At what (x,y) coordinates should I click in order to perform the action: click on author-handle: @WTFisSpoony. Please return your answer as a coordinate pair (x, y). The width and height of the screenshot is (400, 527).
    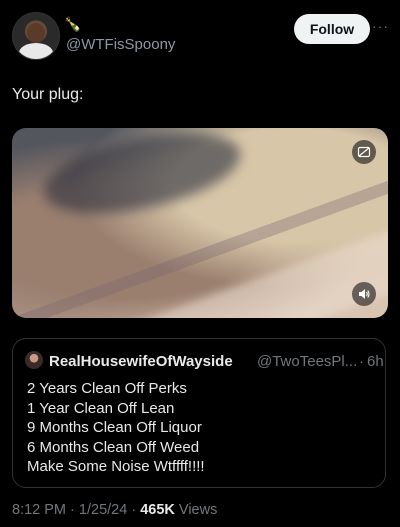
    Looking at the image, I should click on (120, 44).